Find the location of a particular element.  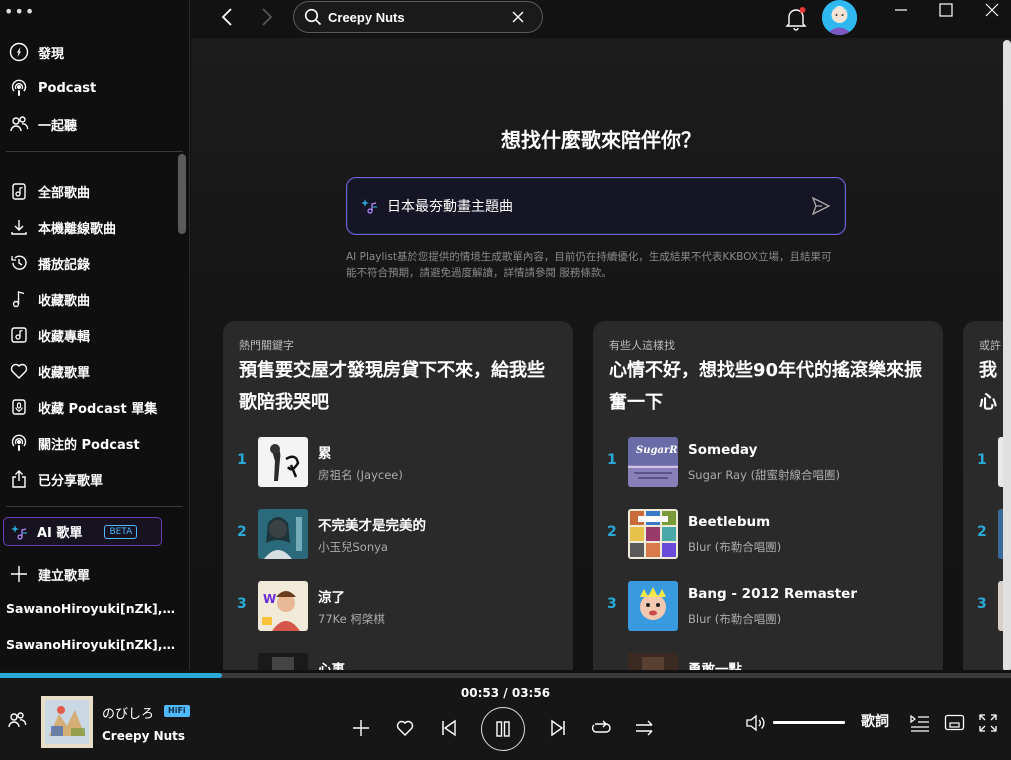

sidebar-item-saved-episodes: 收藏 Podcast 單集 is located at coordinates (87, 407).